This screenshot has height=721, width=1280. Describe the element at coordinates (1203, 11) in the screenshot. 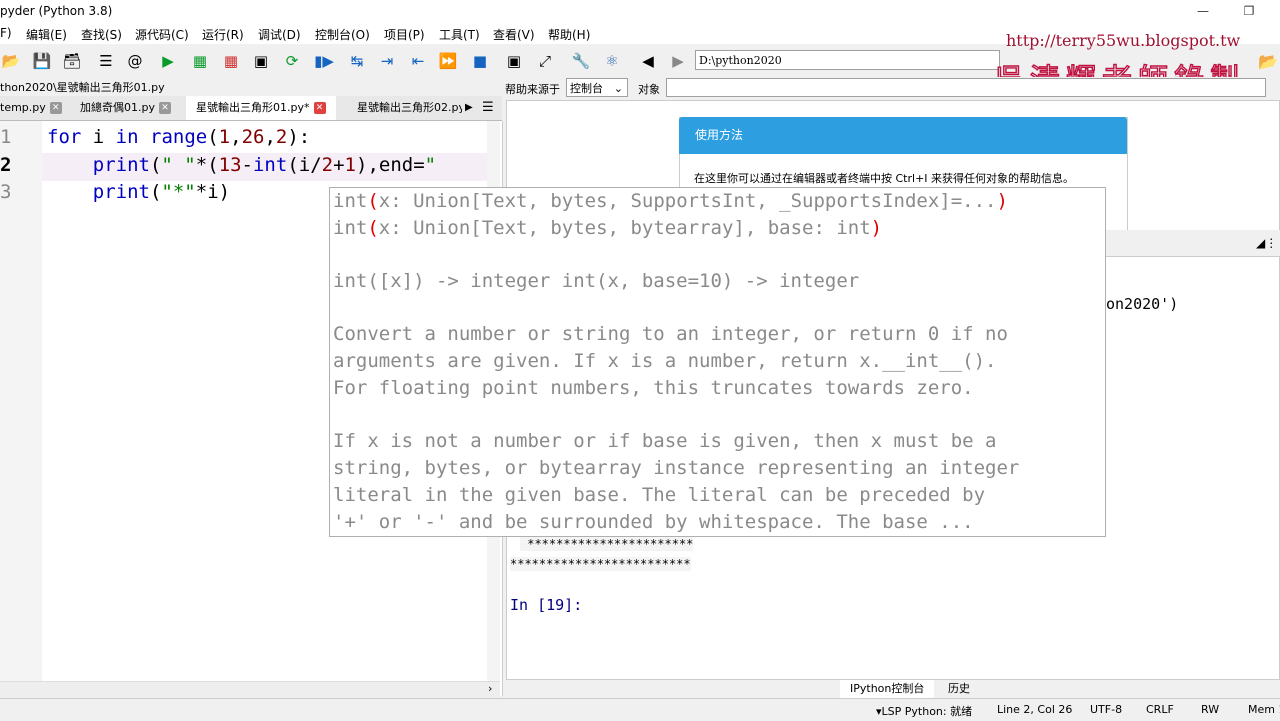

I see `minimize-button: —` at that location.